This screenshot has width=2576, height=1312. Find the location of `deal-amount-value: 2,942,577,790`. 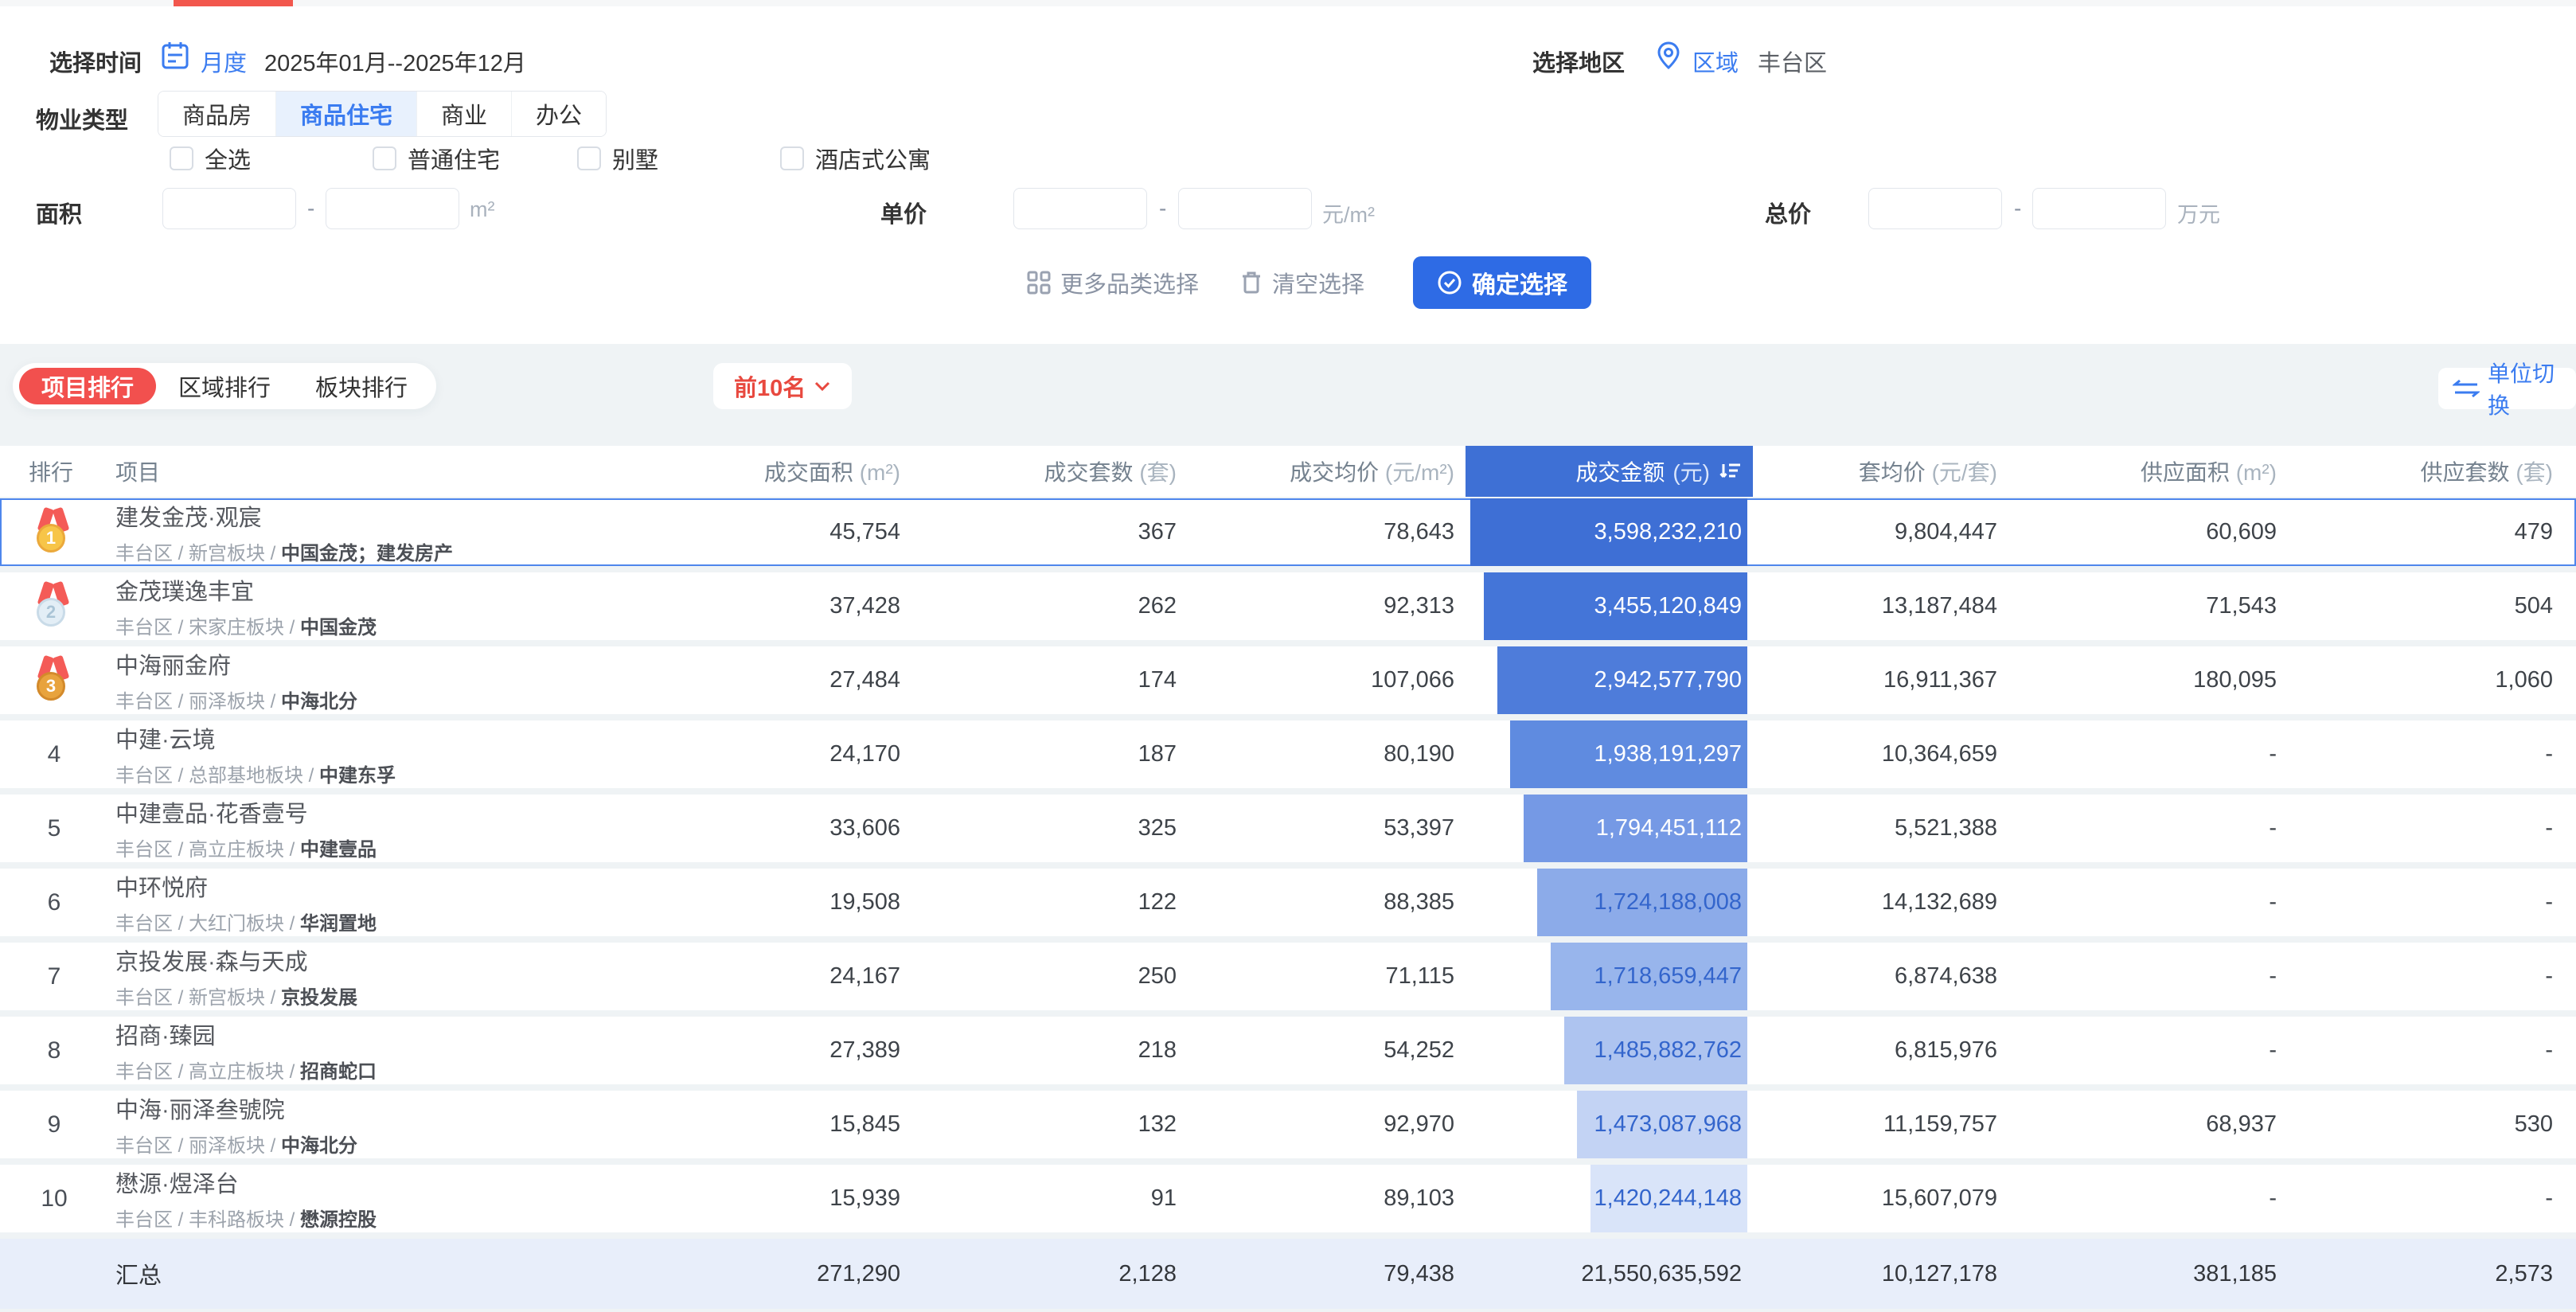

deal-amount-value: 2,942,577,790 is located at coordinates (1668, 680).